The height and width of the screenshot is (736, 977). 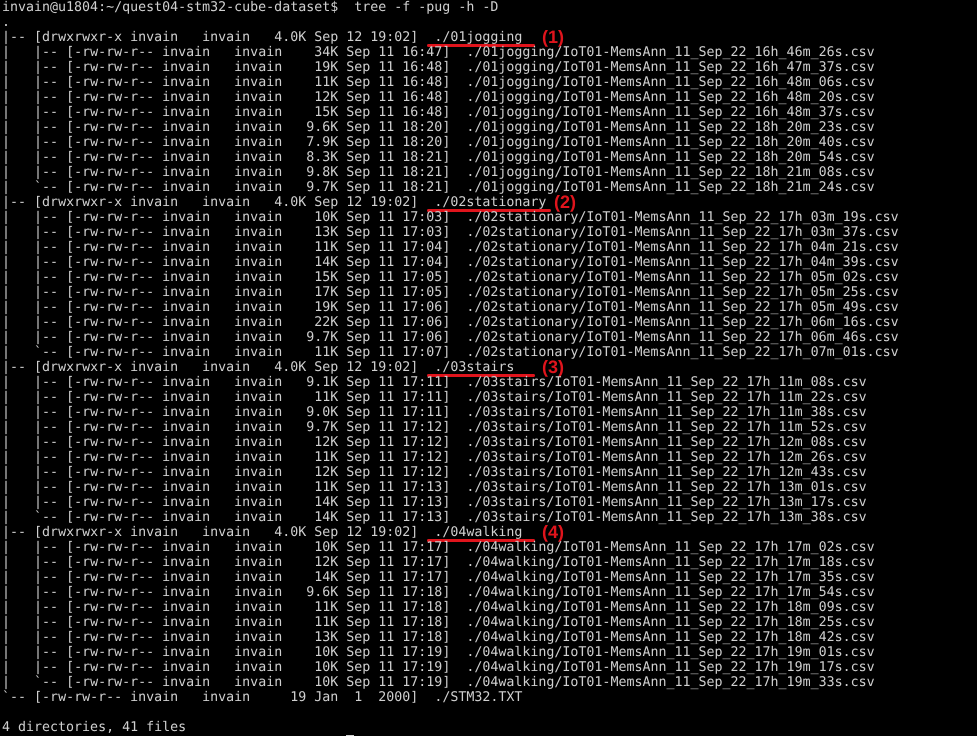 I want to click on file-path: ./01jogging/IoT01-MemsAnn_11_Sep_22_16h_48m_06s.csv, so click(x=670, y=82).